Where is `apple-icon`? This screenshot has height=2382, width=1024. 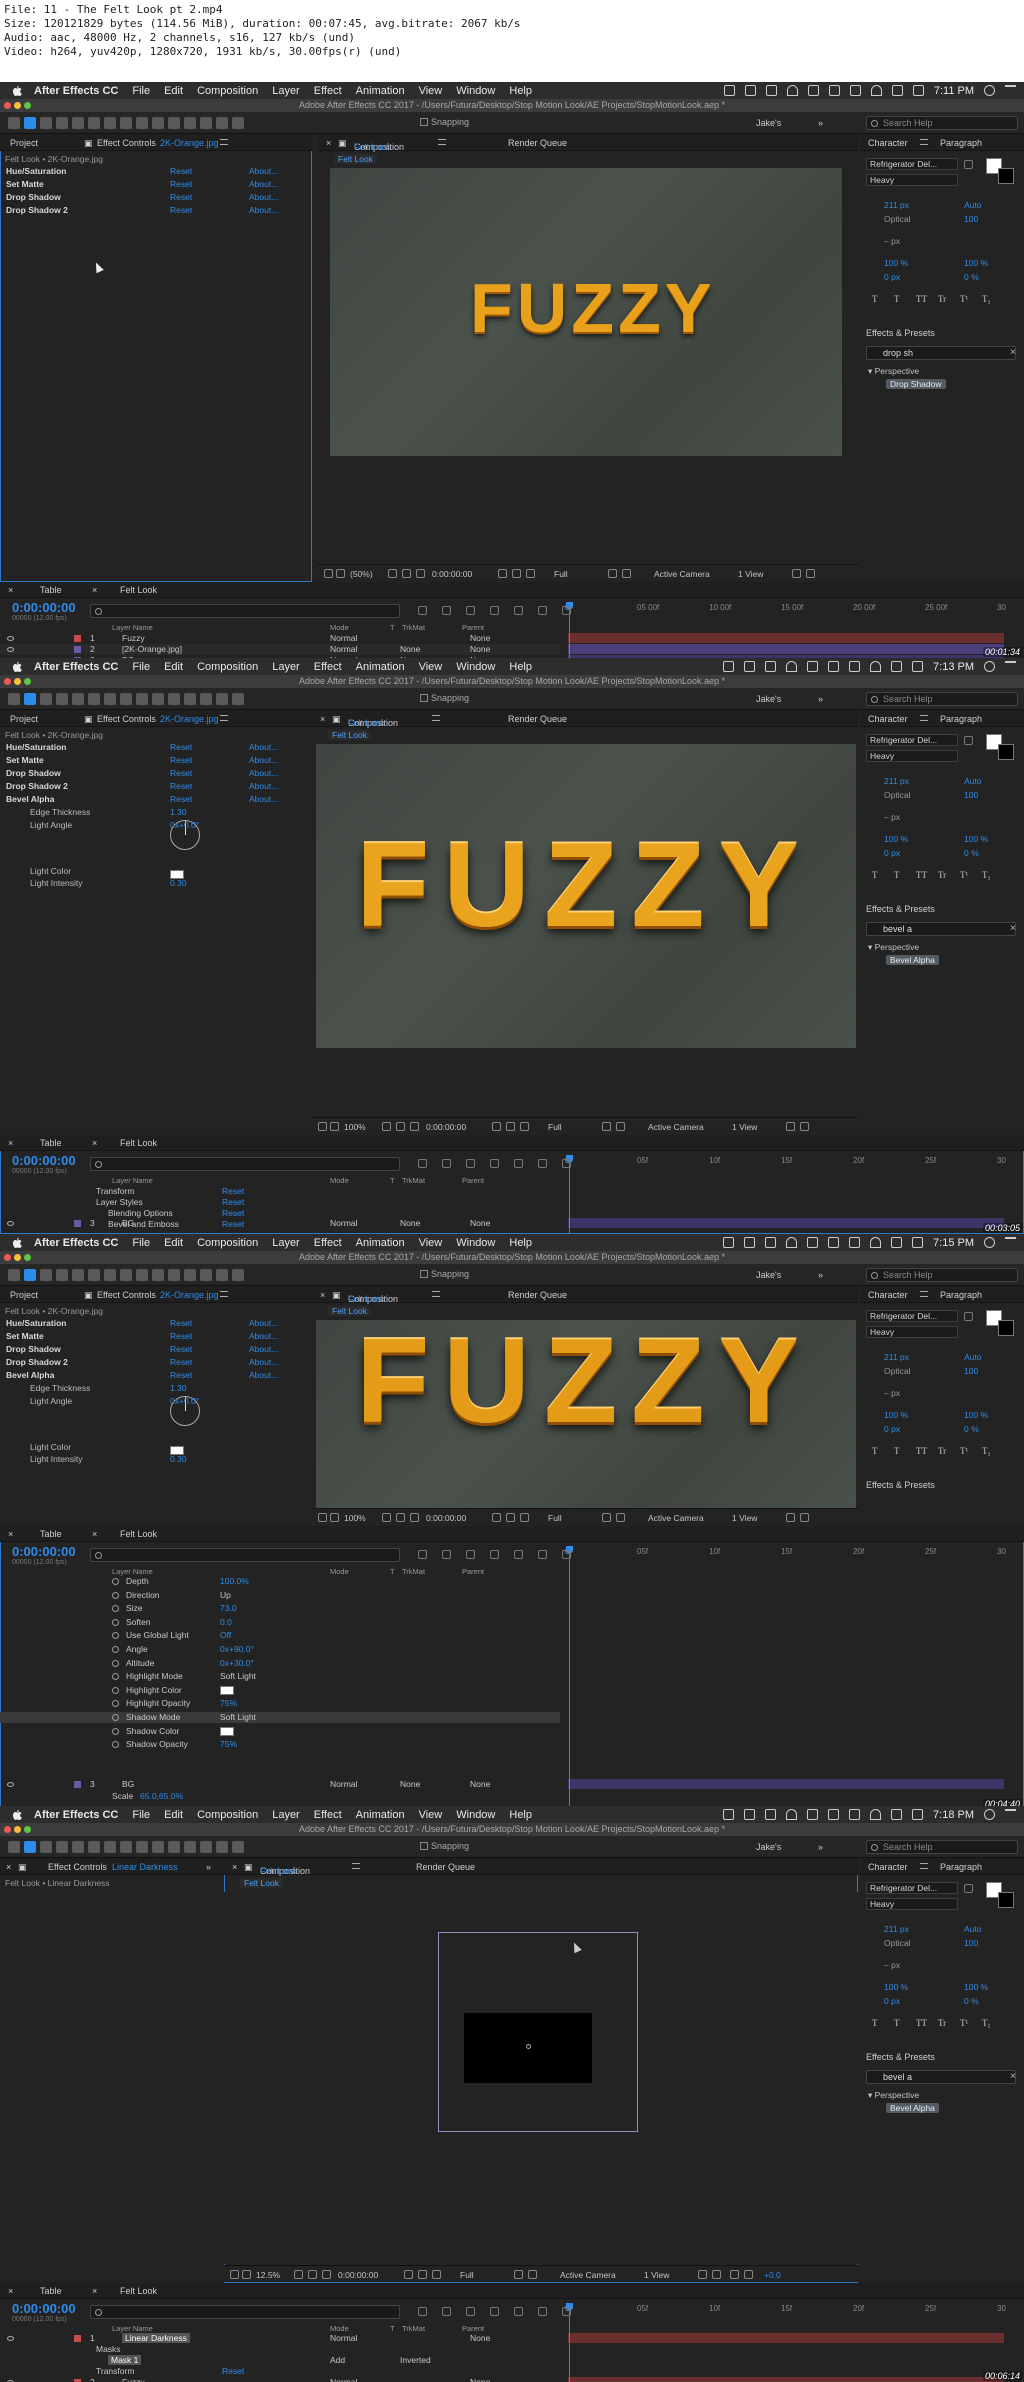 apple-icon is located at coordinates (17, 1815).